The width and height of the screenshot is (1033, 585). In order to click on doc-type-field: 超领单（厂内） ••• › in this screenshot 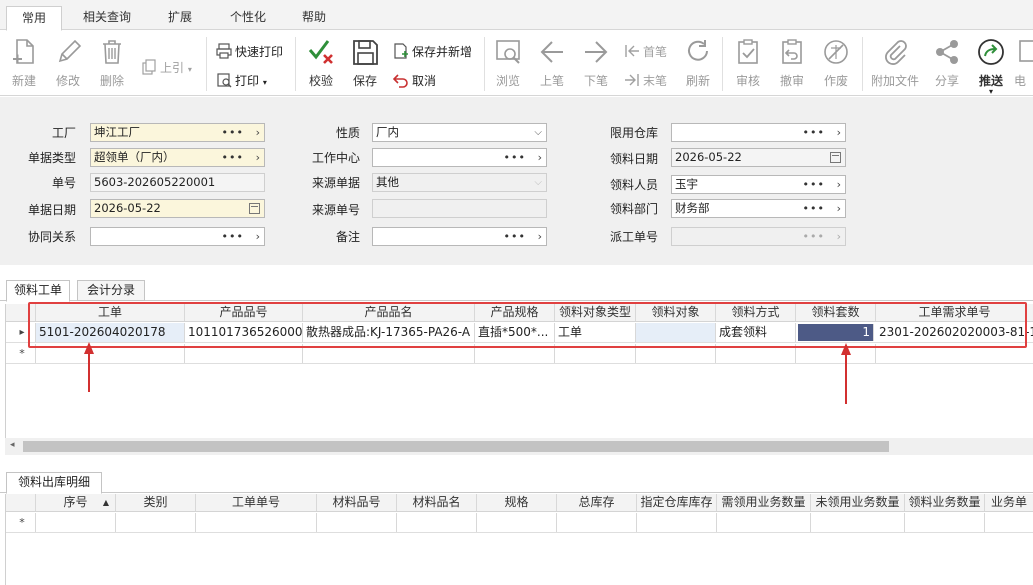, I will do `click(177, 157)`.